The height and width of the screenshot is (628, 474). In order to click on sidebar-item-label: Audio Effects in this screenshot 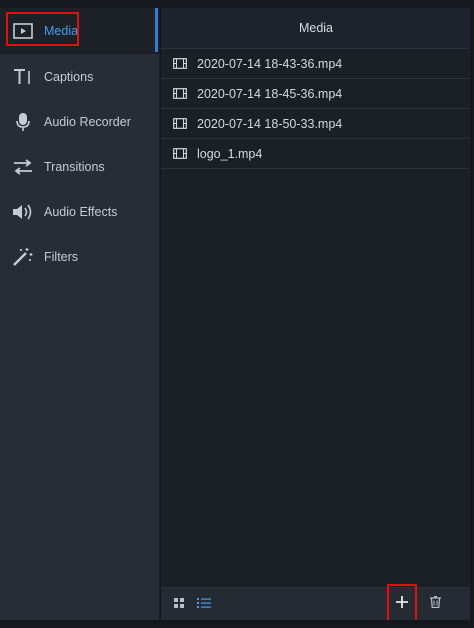, I will do `click(81, 211)`.